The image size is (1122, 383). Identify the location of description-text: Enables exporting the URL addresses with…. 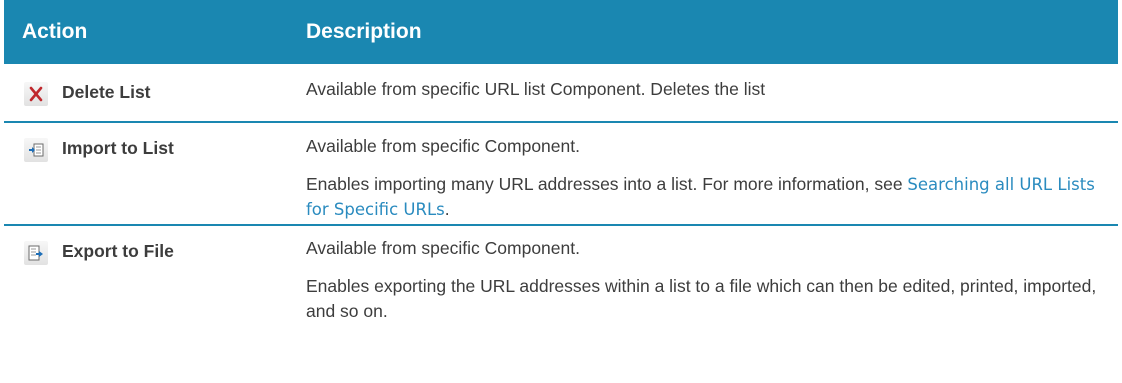
(701, 298).